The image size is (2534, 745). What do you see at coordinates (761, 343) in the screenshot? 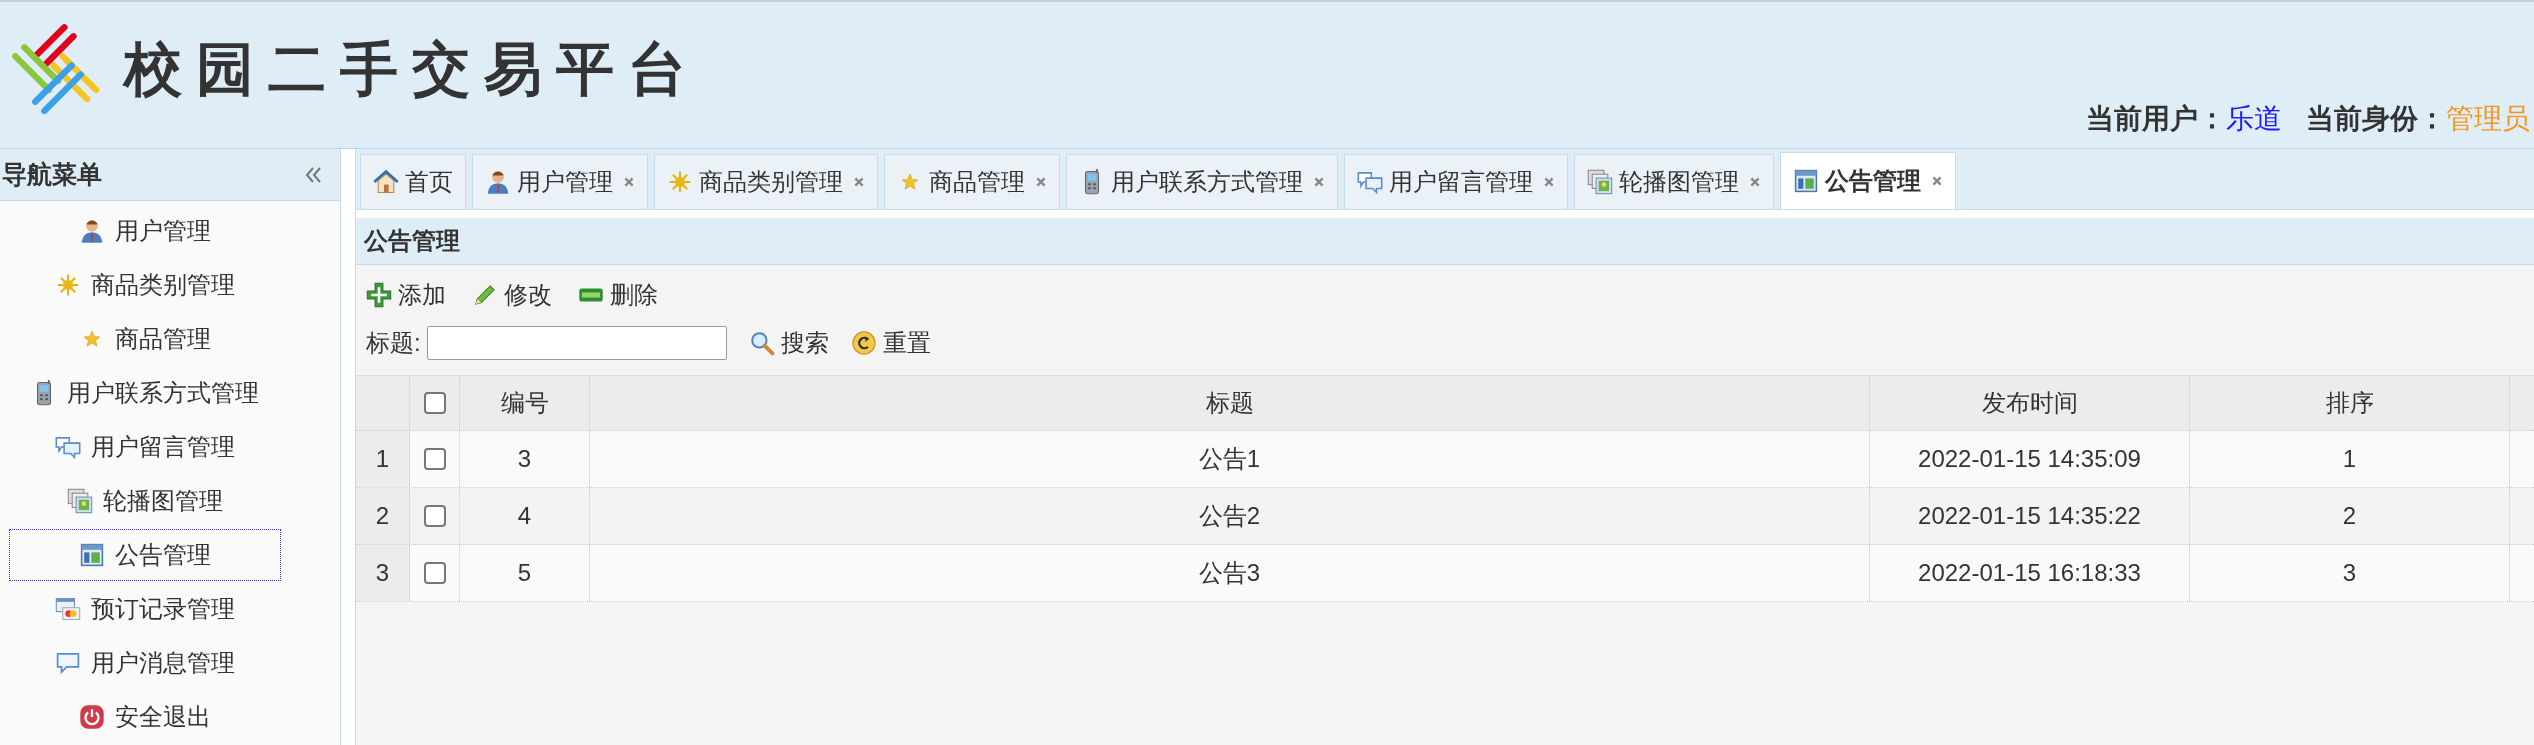
I see `search-icon` at bounding box center [761, 343].